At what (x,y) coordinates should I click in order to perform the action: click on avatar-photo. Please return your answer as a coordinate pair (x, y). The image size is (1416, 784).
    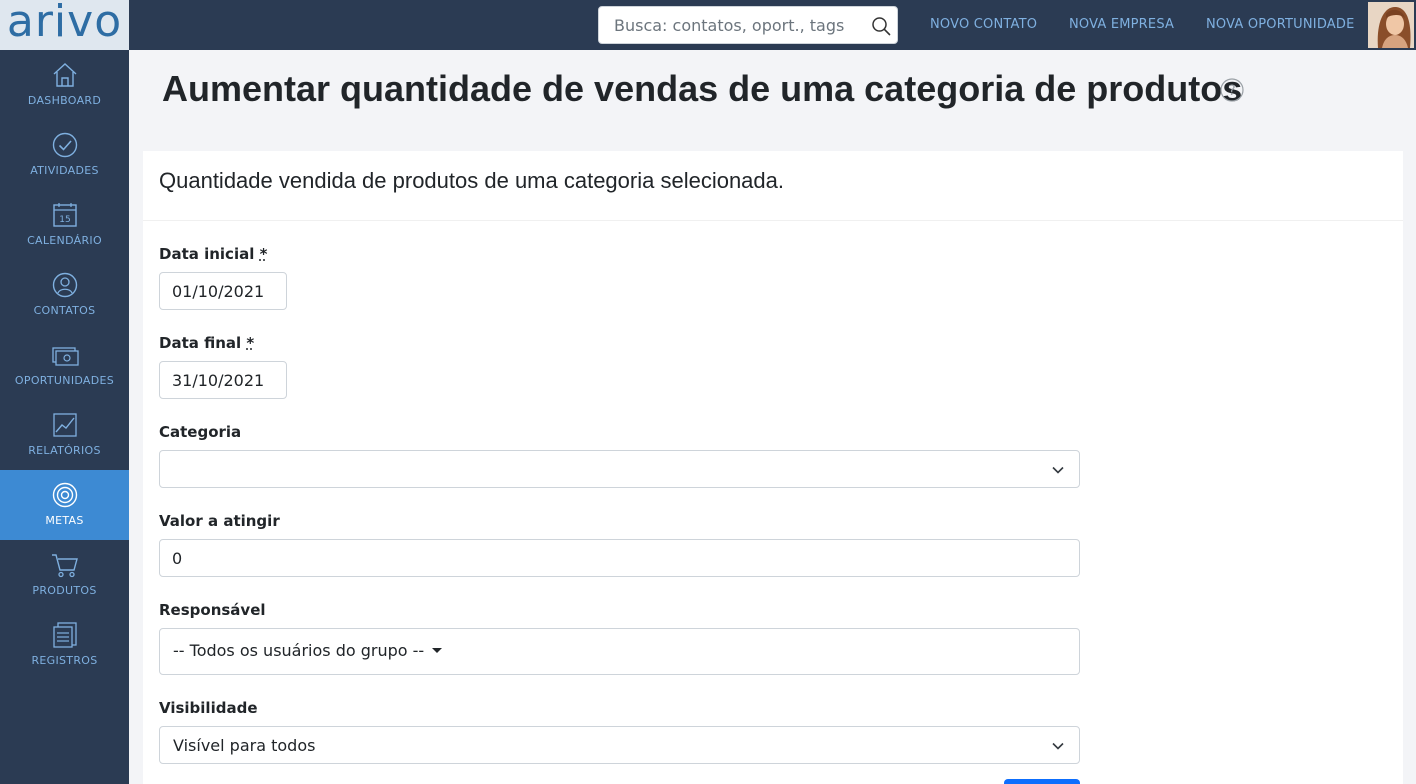
    Looking at the image, I should click on (1391, 25).